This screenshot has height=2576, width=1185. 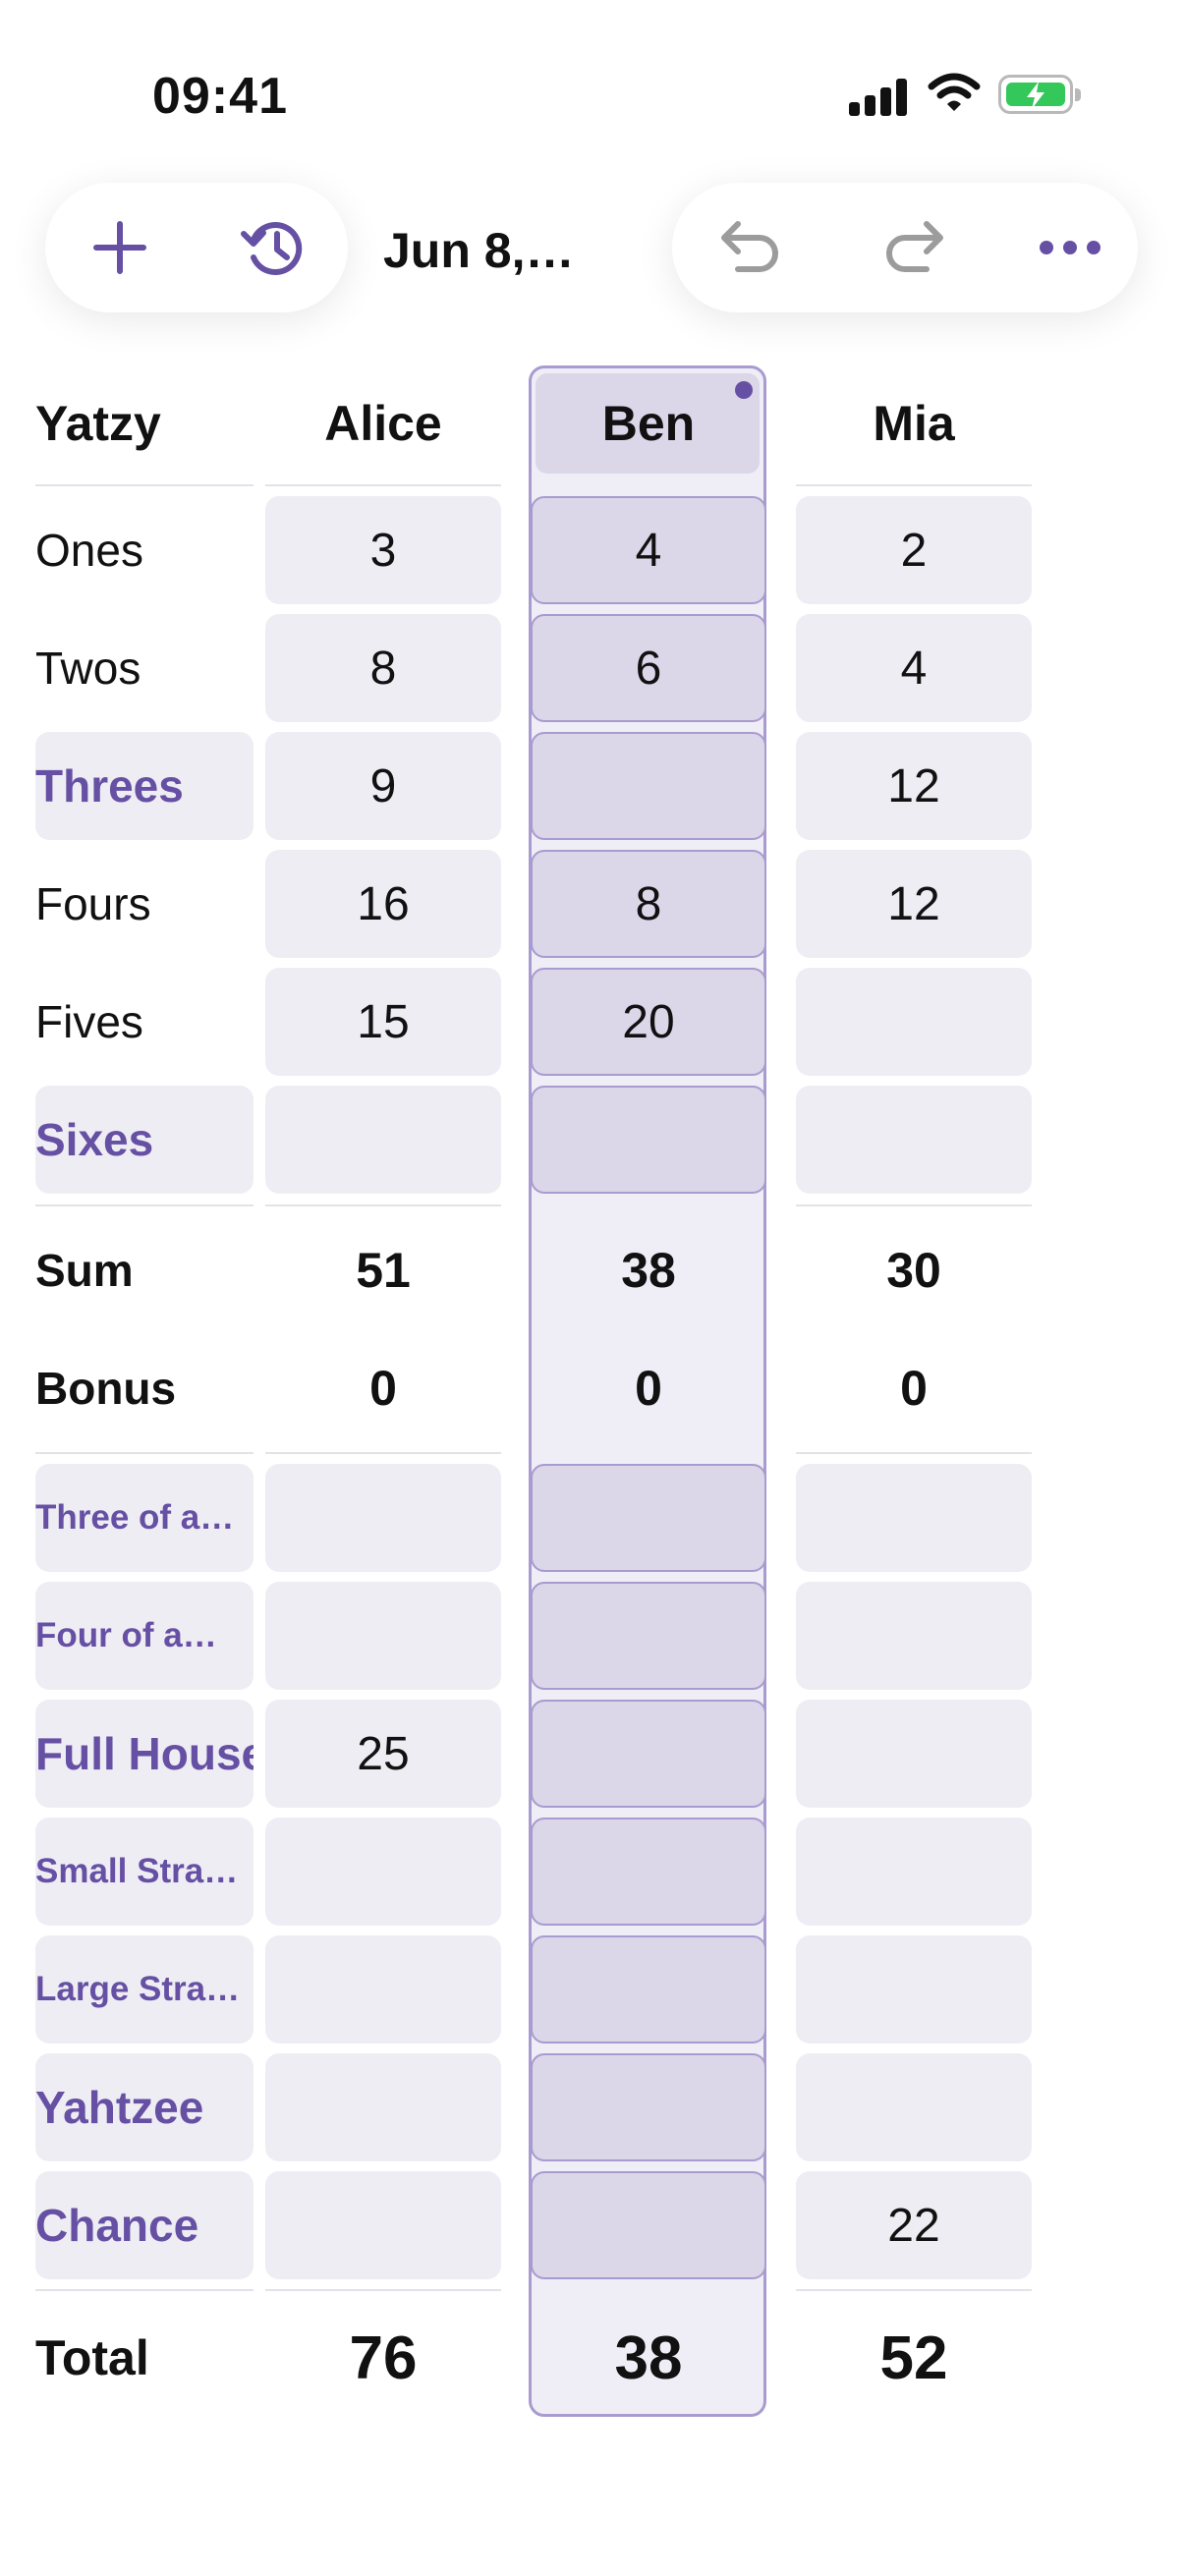 What do you see at coordinates (879, 96) in the screenshot?
I see `cellular-signal-icon` at bounding box center [879, 96].